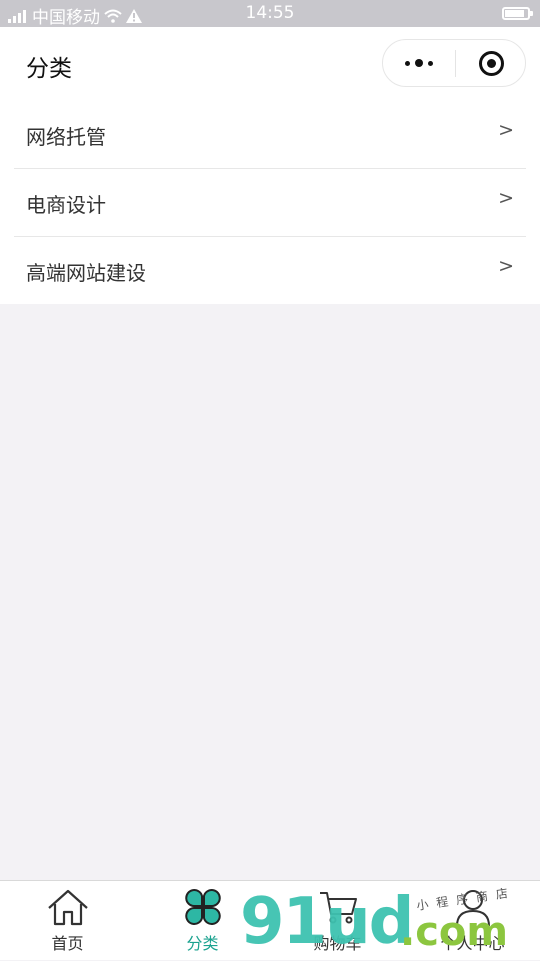 The width and height of the screenshot is (540, 961). I want to click on status-bar: 中国移动 14:55, so click(270, 14).